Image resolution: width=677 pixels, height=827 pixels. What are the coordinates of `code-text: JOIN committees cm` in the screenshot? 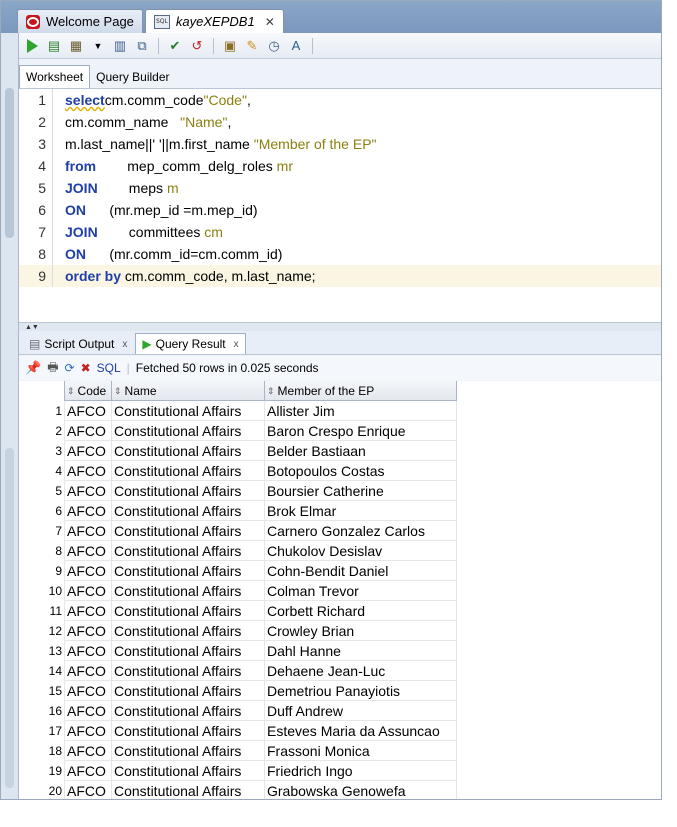 It's located at (138, 232).